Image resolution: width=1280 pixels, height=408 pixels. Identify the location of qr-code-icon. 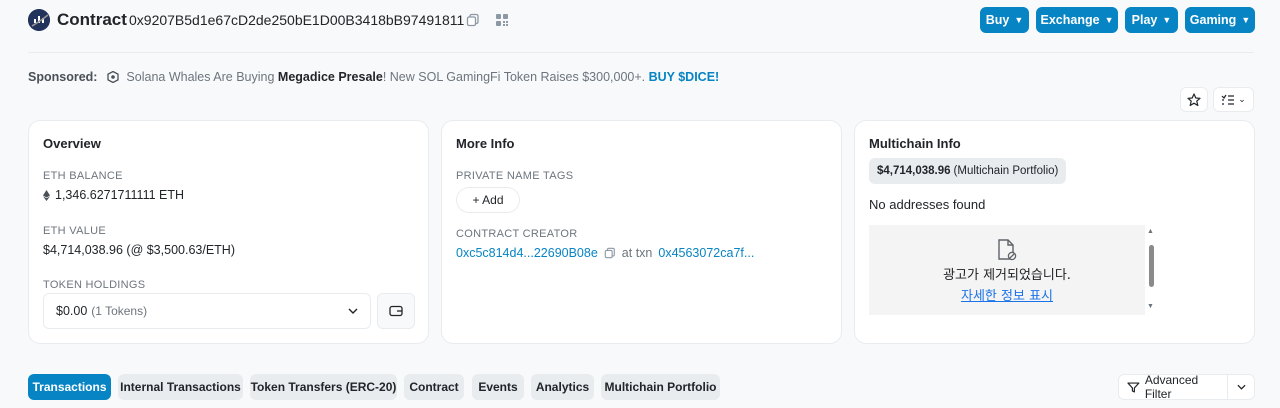
(502, 20).